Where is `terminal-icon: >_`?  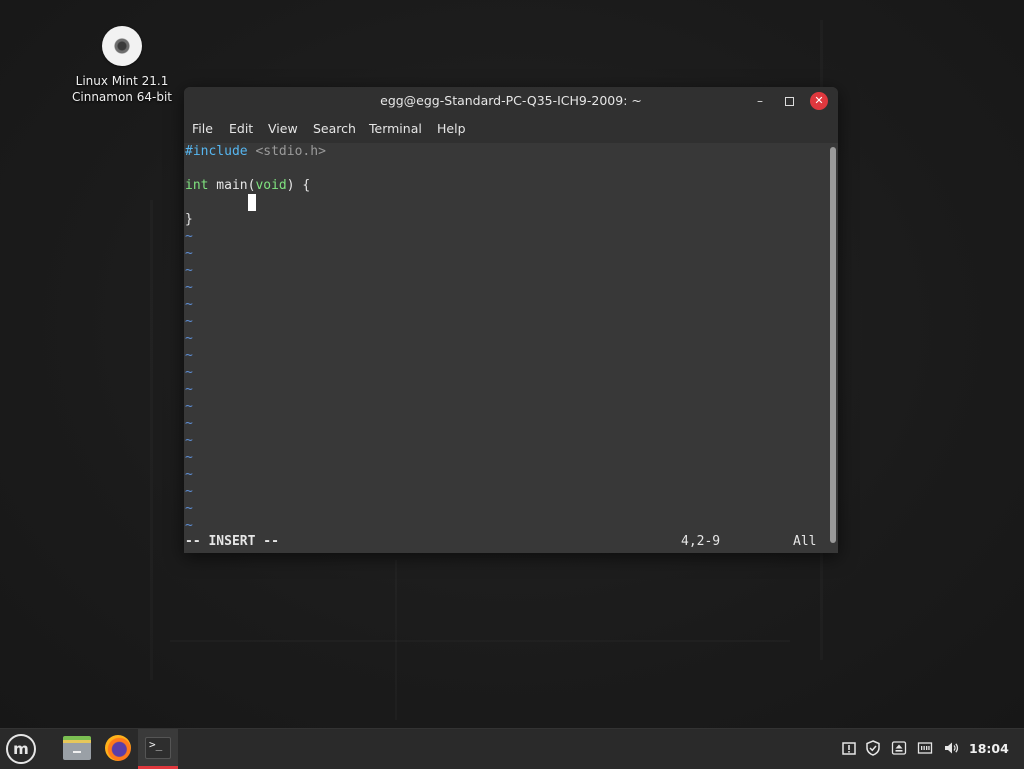
terminal-icon: >_ is located at coordinates (158, 748).